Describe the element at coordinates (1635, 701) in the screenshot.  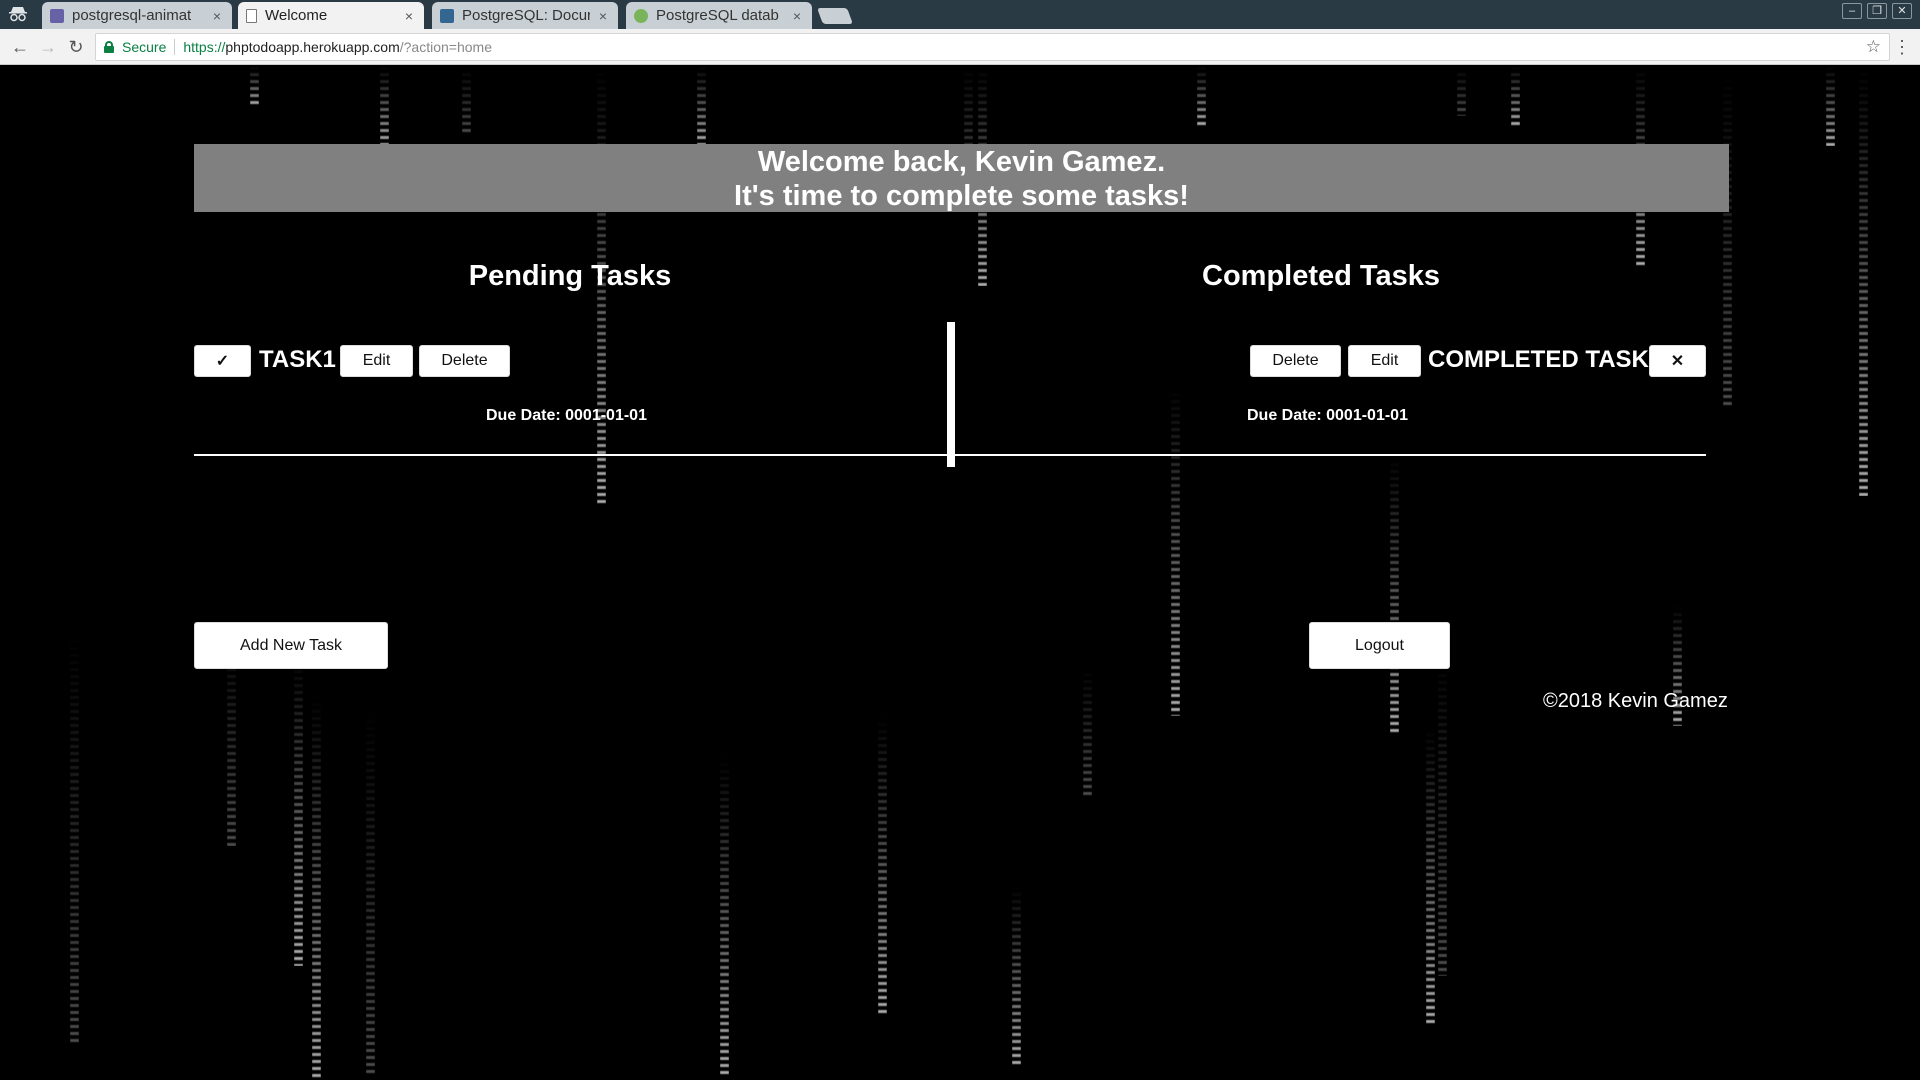
I see `copyright-footer: ©2018 Kevin Gamez` at that location.